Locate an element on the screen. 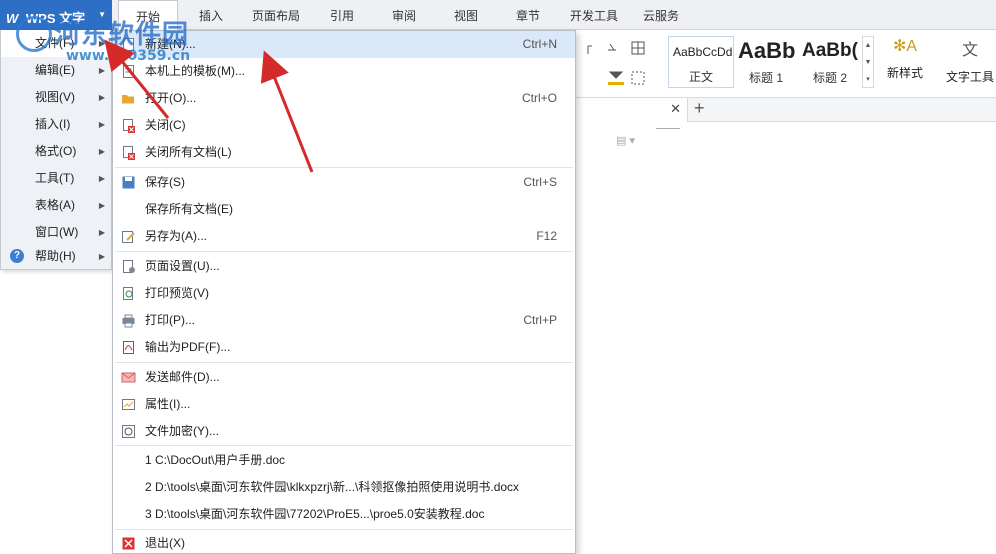 The image size is (996, 554). file-save: 保存(S) Ctrl+S is located at coordinates (344, 182).